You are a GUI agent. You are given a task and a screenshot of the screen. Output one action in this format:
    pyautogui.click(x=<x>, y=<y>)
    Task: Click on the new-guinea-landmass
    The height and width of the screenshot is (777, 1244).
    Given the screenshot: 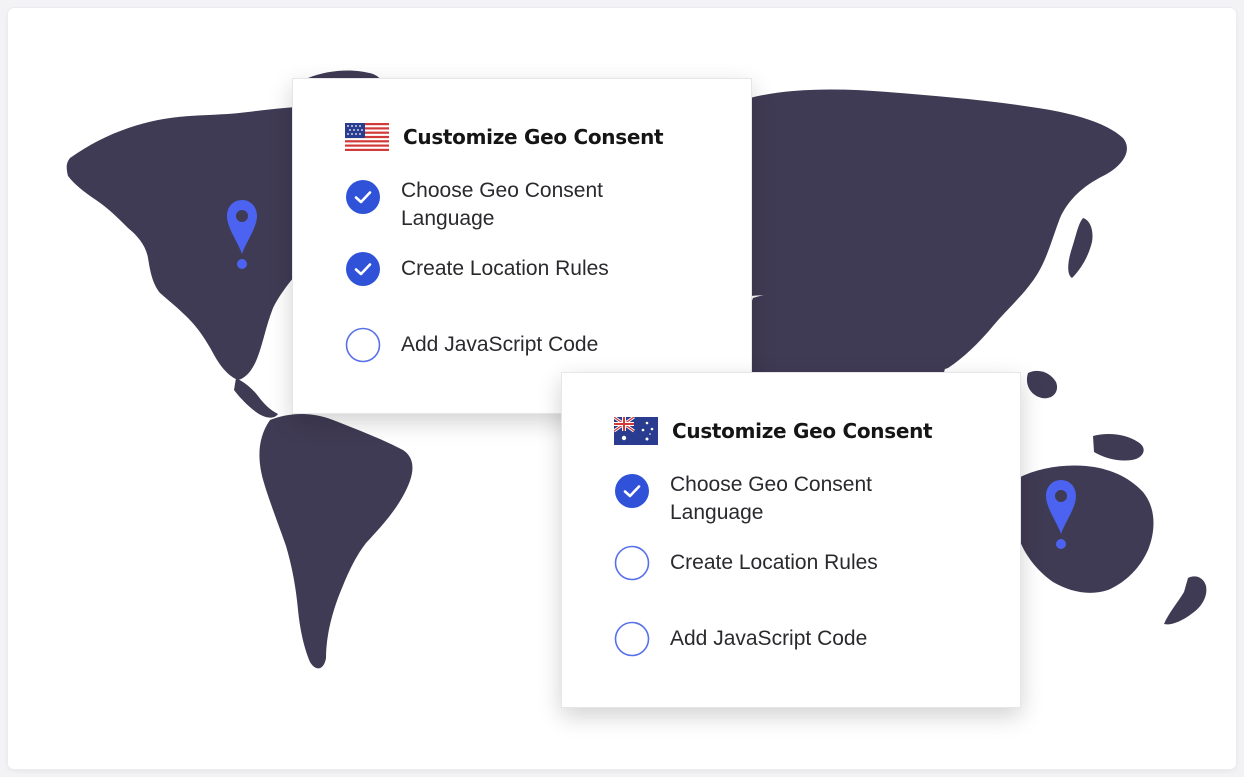 What is the action you would take?
    pyautogui.click(x=1118, y=447)
    